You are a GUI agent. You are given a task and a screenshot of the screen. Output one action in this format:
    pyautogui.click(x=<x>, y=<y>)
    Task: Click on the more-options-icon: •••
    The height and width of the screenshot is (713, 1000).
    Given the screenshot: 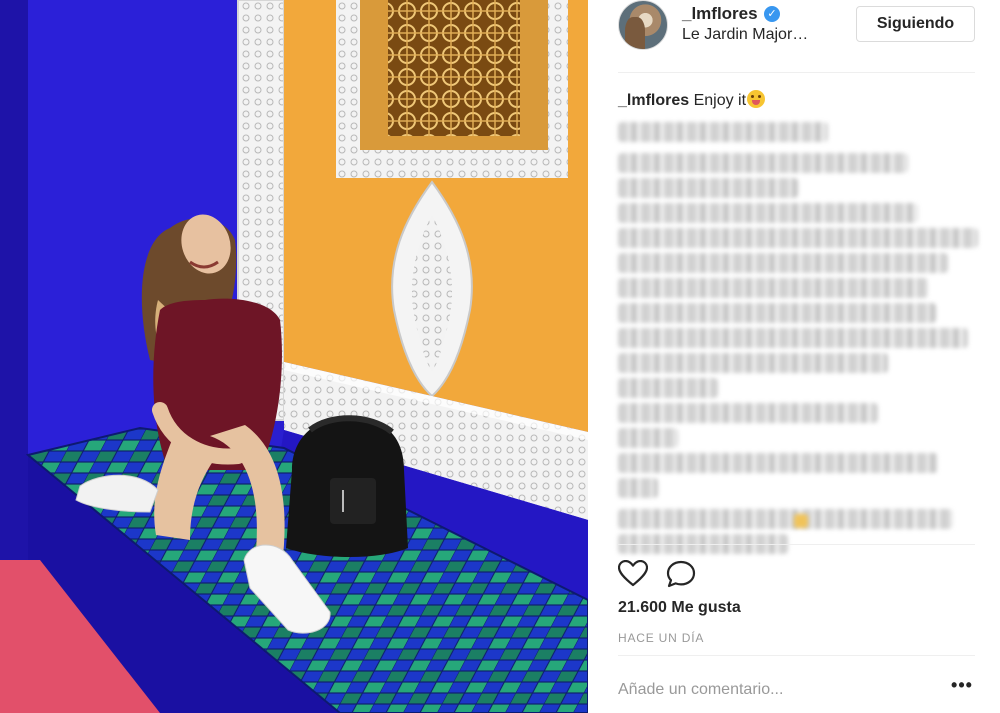 What is the action you would take?
    pyautogui.click(x=962, y=688)
    